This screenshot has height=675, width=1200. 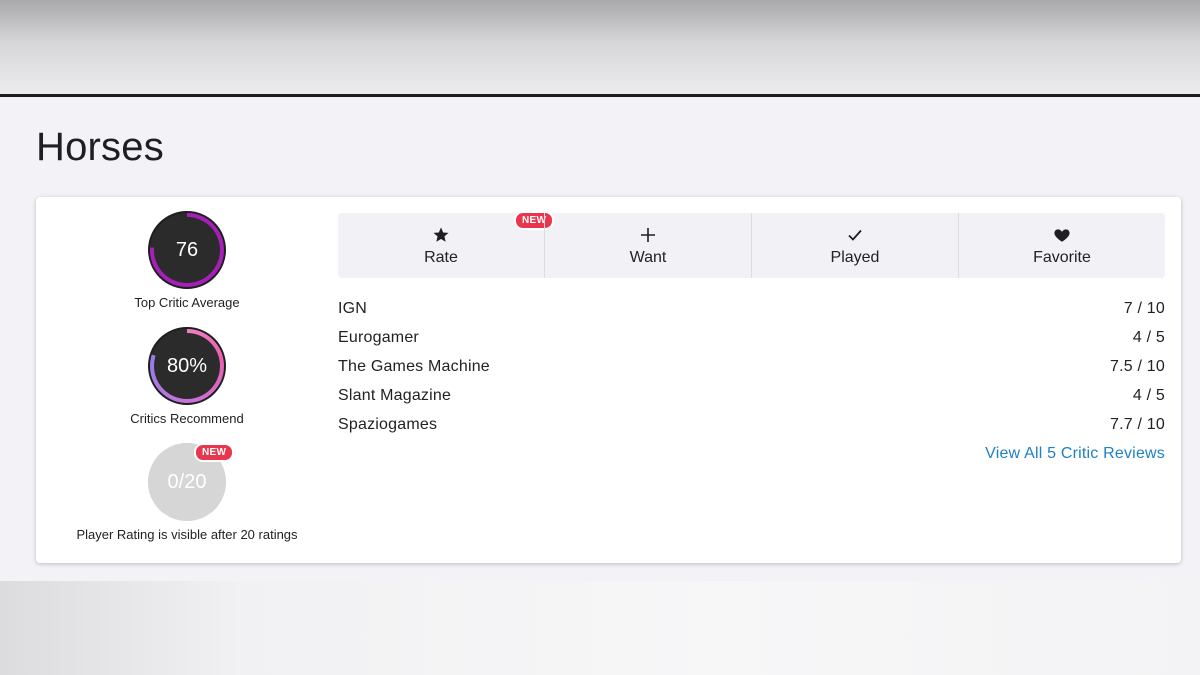 I want to click on new-badge: NEW, so click(x=214, y=452).